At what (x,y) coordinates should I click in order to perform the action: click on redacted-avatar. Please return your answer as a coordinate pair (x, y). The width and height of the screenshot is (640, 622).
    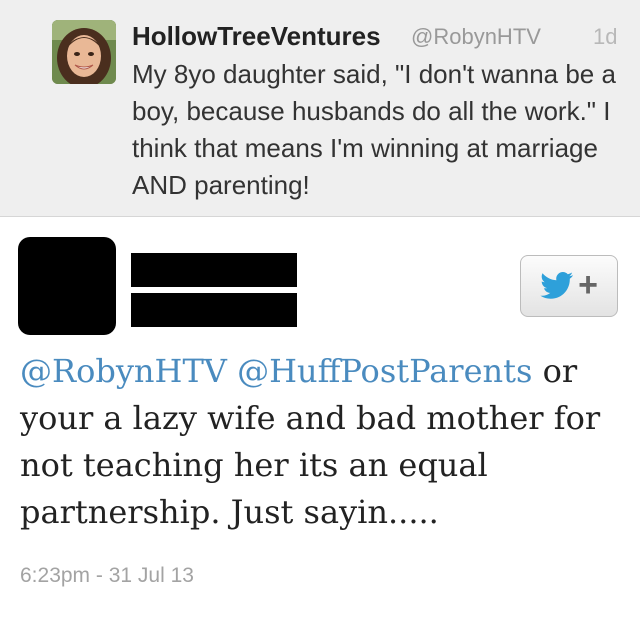
    Looking at the image, I should click on (67, 286).